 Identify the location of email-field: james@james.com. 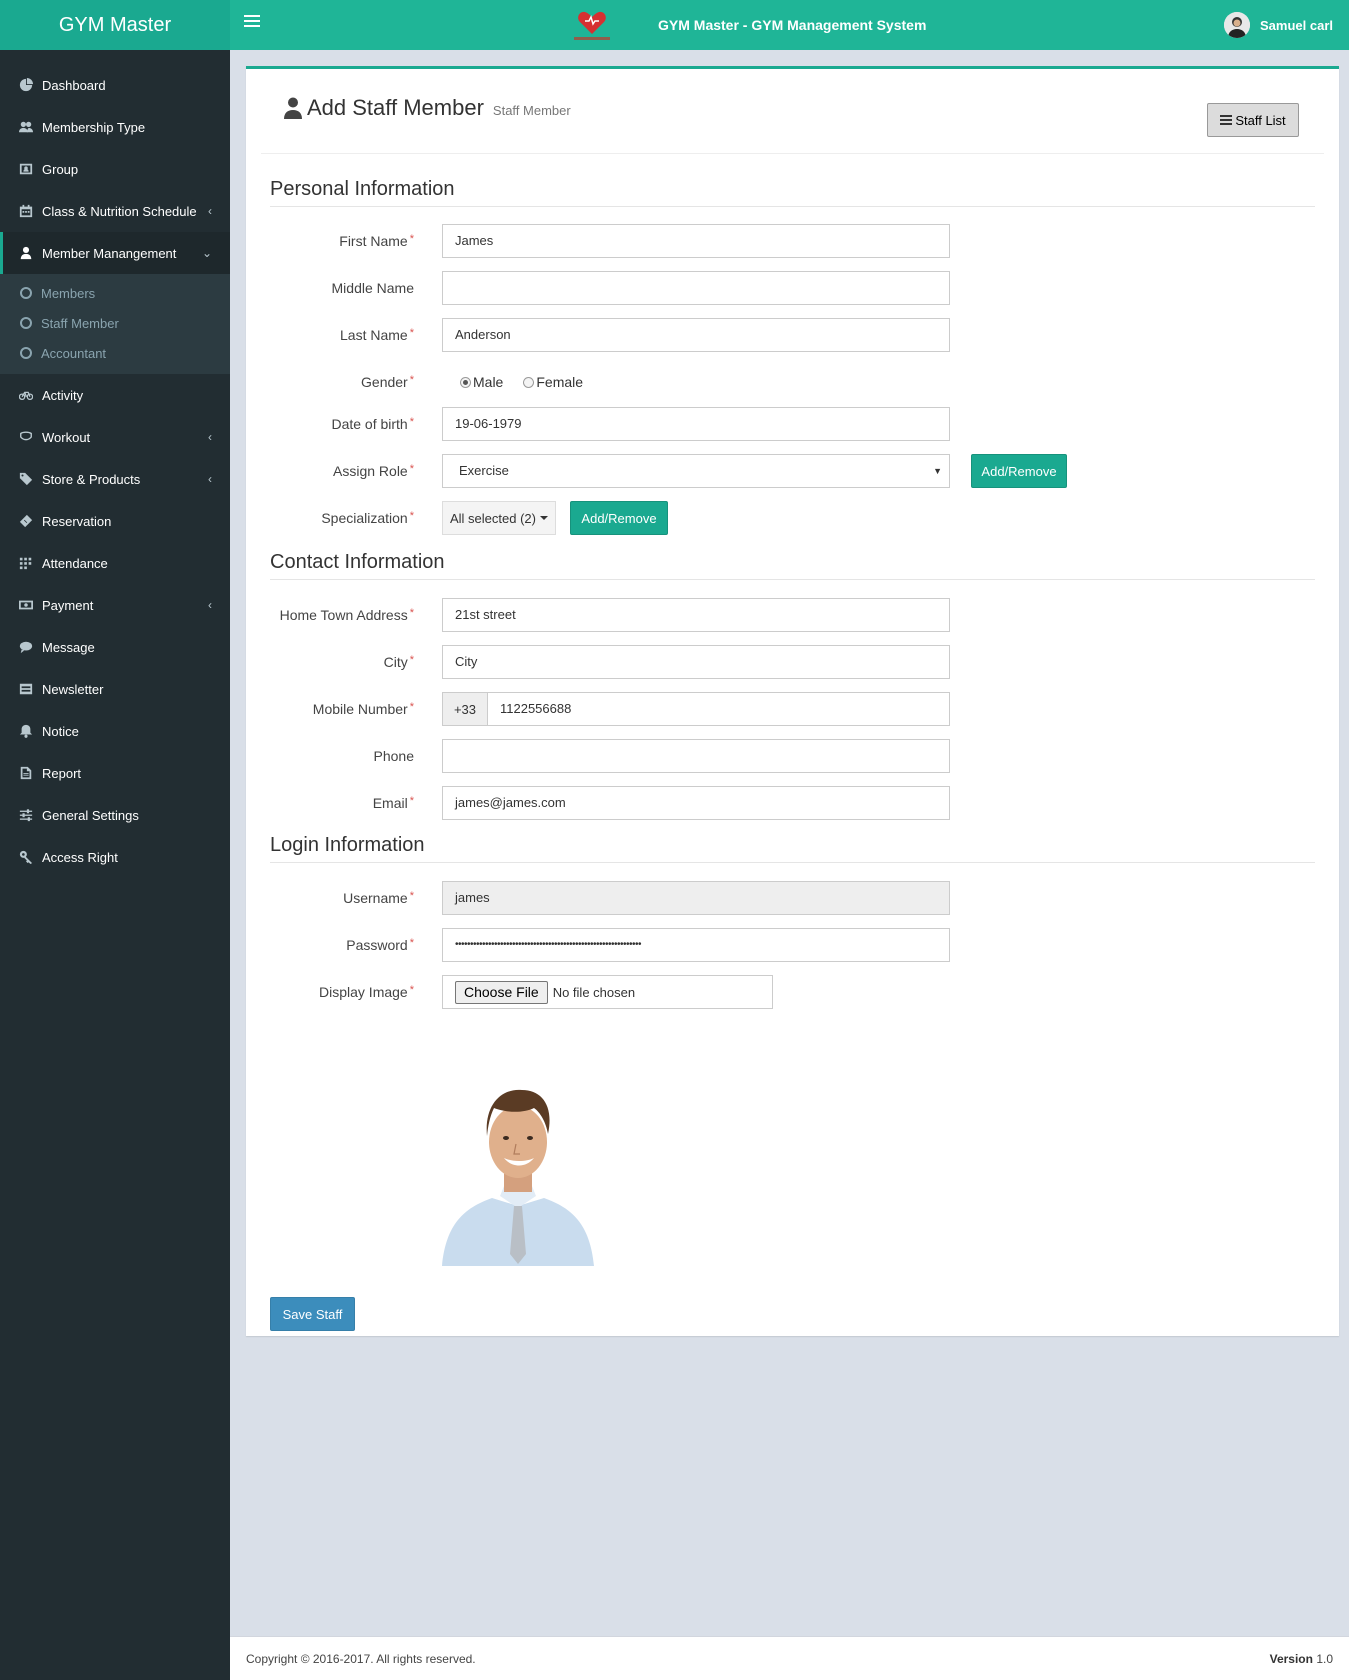
(696, 803).